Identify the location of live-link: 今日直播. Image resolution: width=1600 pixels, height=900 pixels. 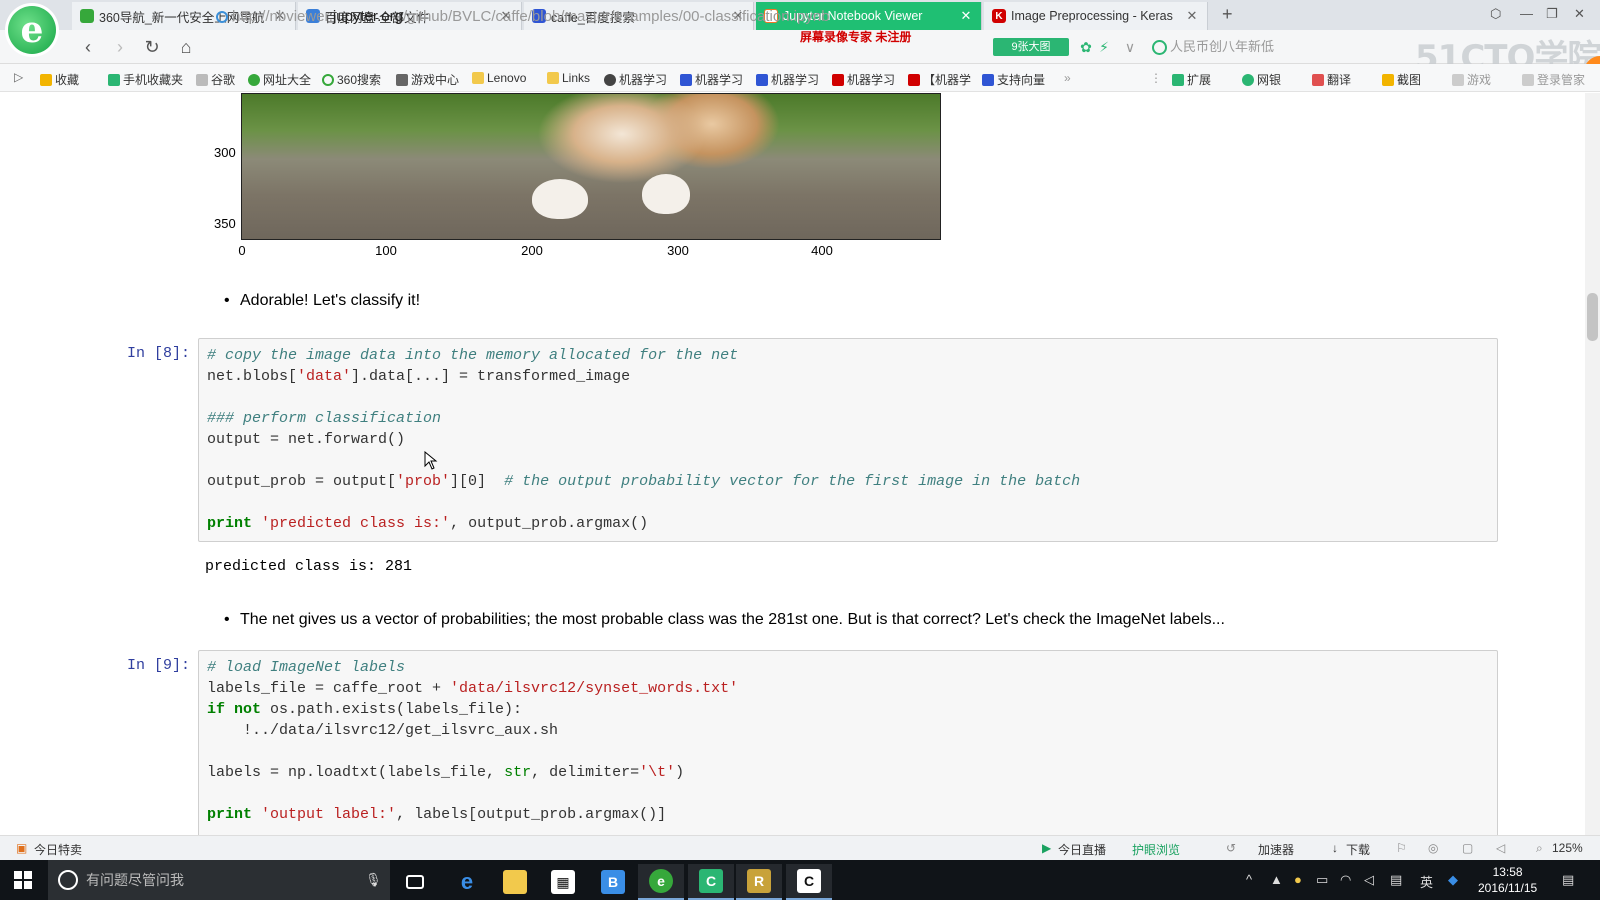
(1082, 849).